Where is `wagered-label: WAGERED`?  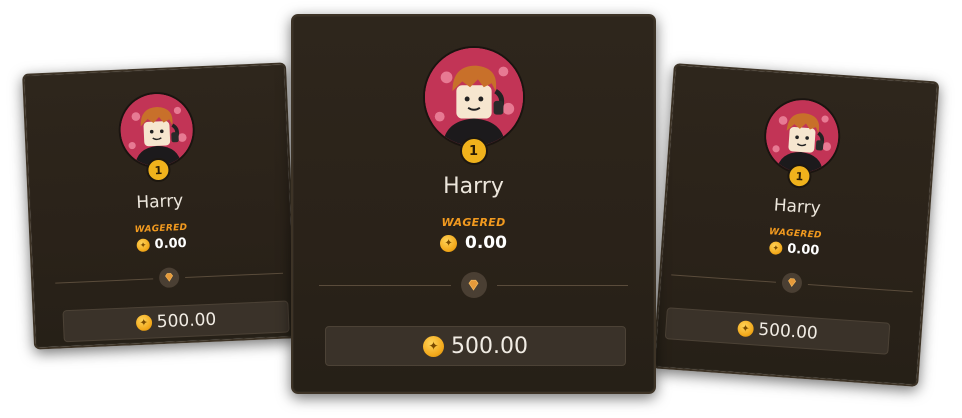
wagered-label: WAGERED is located at coordinates (473, 222).